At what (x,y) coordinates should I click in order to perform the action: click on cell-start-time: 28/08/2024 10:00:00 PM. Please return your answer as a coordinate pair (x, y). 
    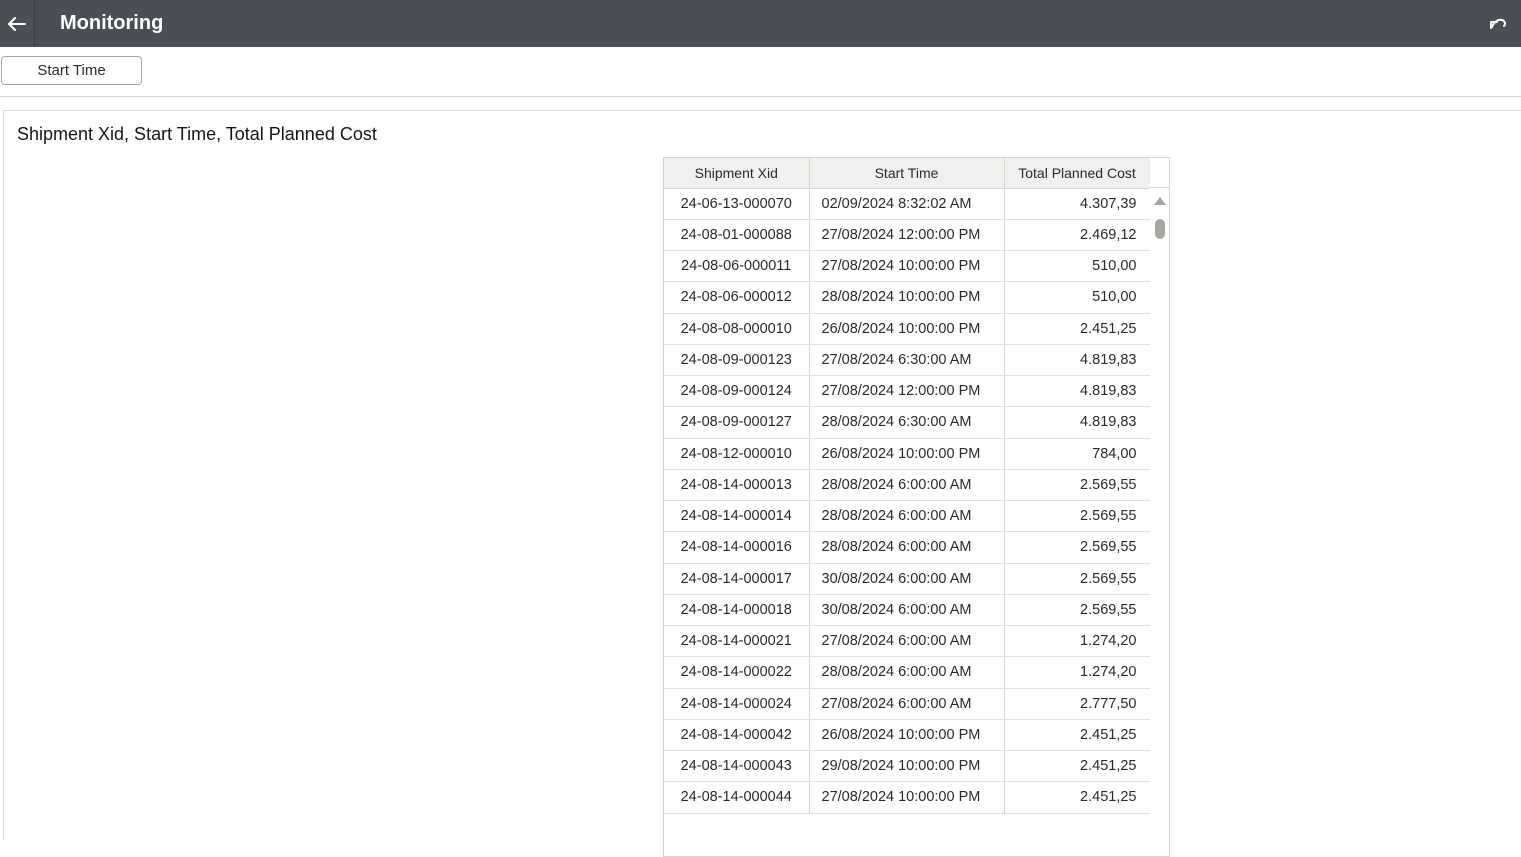
    Looking at the image, I should click on (907, 297).